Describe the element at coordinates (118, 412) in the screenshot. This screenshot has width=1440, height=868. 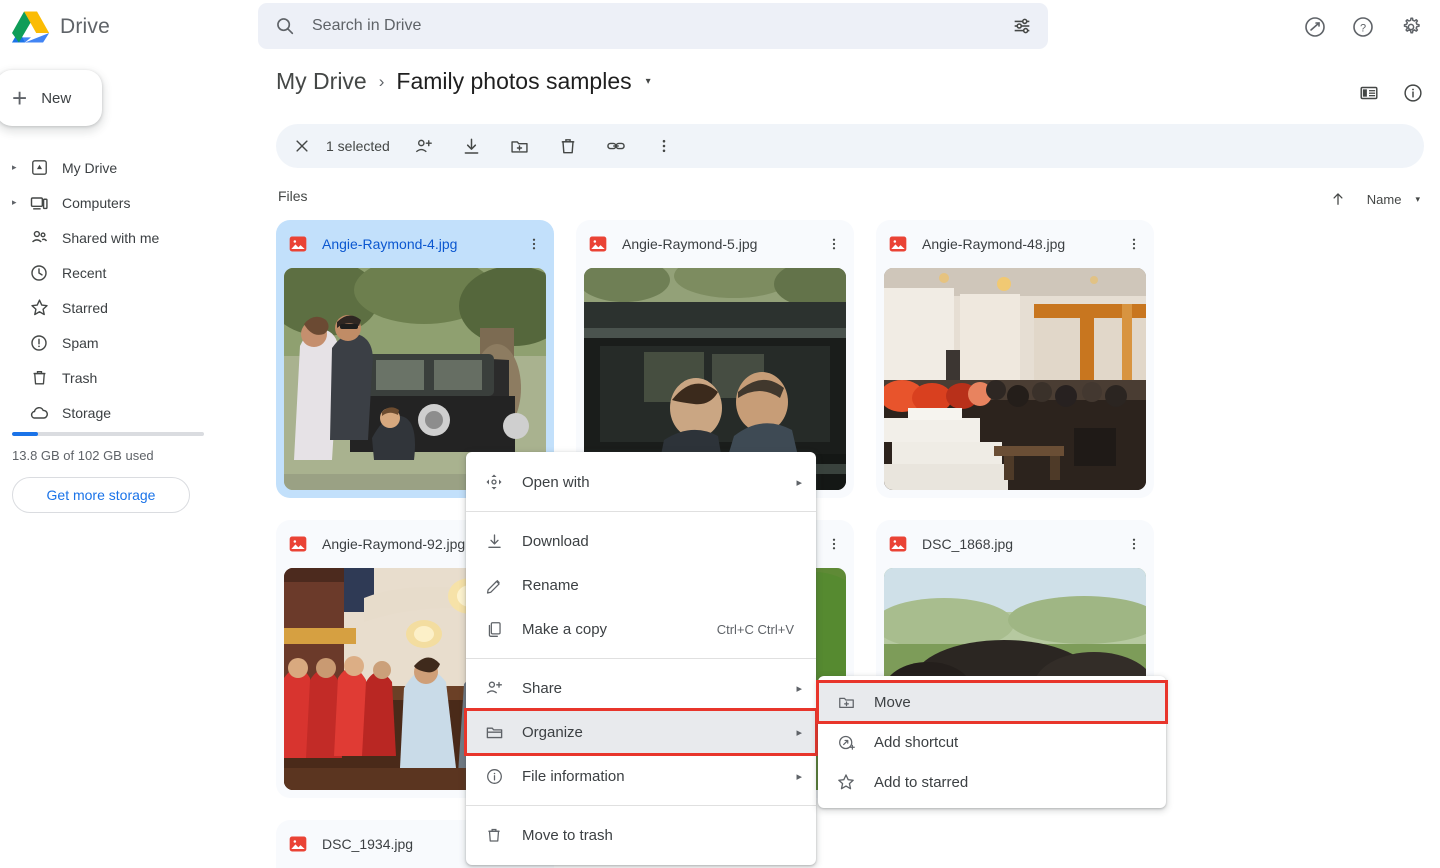
I see `sidebar-item-storage: ▸ Storage` at that location.